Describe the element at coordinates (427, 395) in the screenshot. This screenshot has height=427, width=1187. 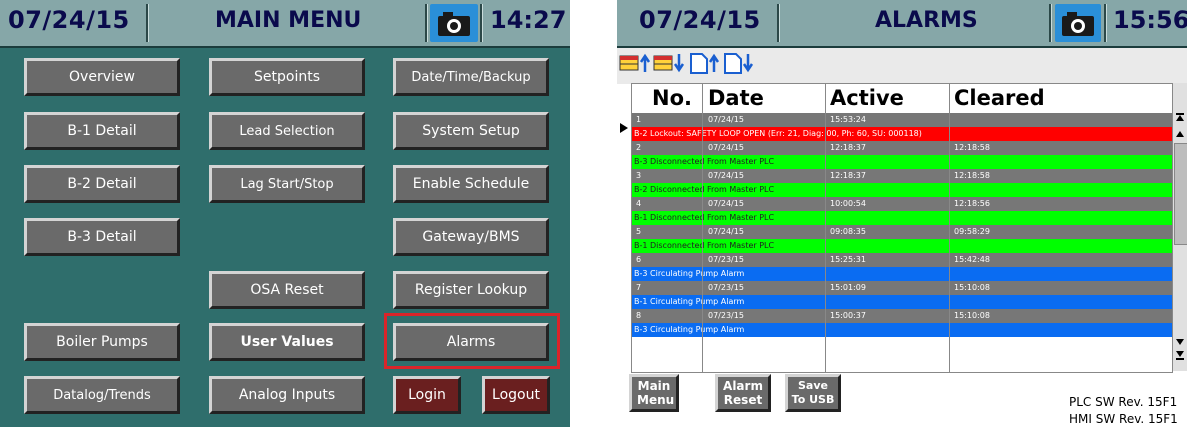
I see `login-button: Login` at that location.